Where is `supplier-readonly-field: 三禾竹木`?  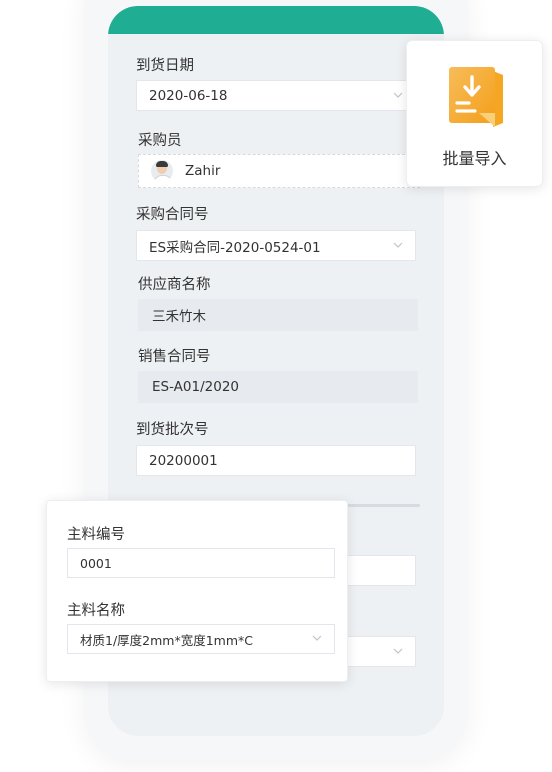
supplier-readonly-field: 三禾竹木 is located at coordinates (278, 315).